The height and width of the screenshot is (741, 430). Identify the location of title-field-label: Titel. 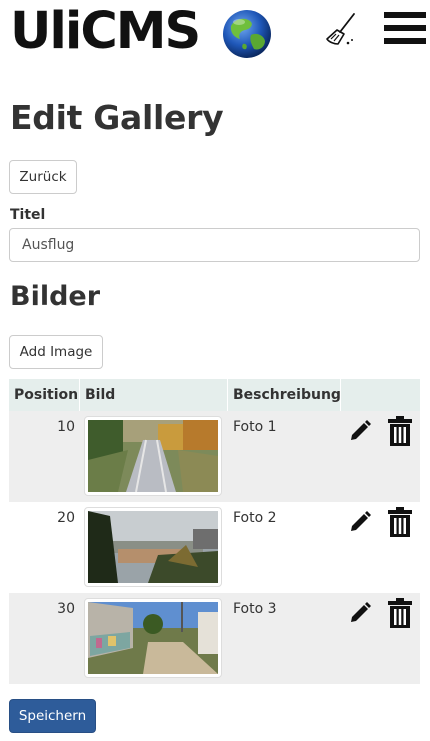
(28, 215).